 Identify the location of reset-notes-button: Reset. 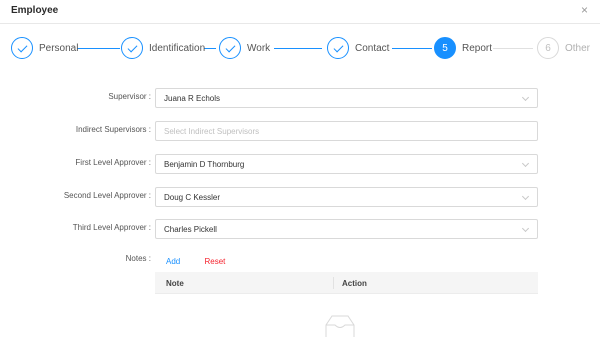
(214, 261).